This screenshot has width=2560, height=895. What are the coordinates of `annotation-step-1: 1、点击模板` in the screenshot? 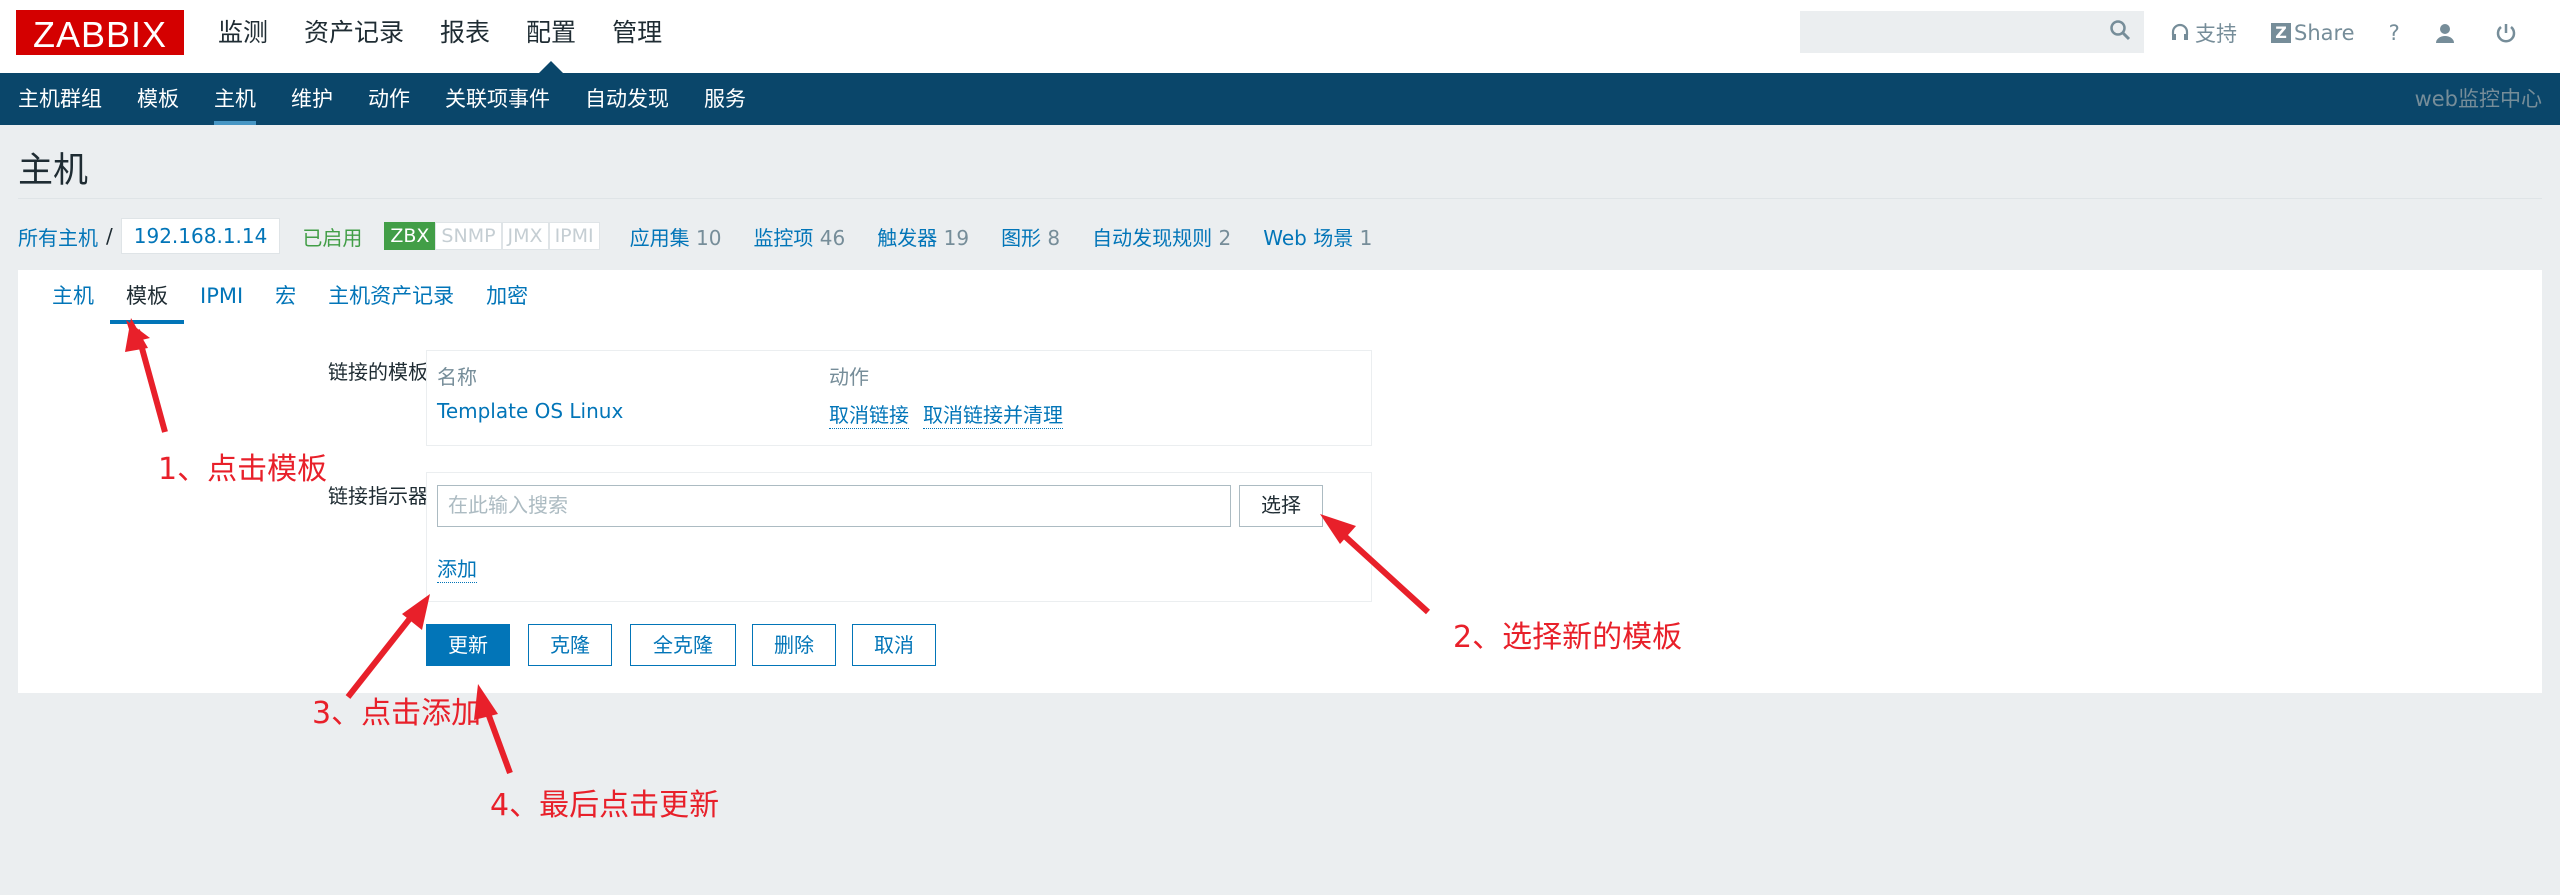 It's located at (243, 469).